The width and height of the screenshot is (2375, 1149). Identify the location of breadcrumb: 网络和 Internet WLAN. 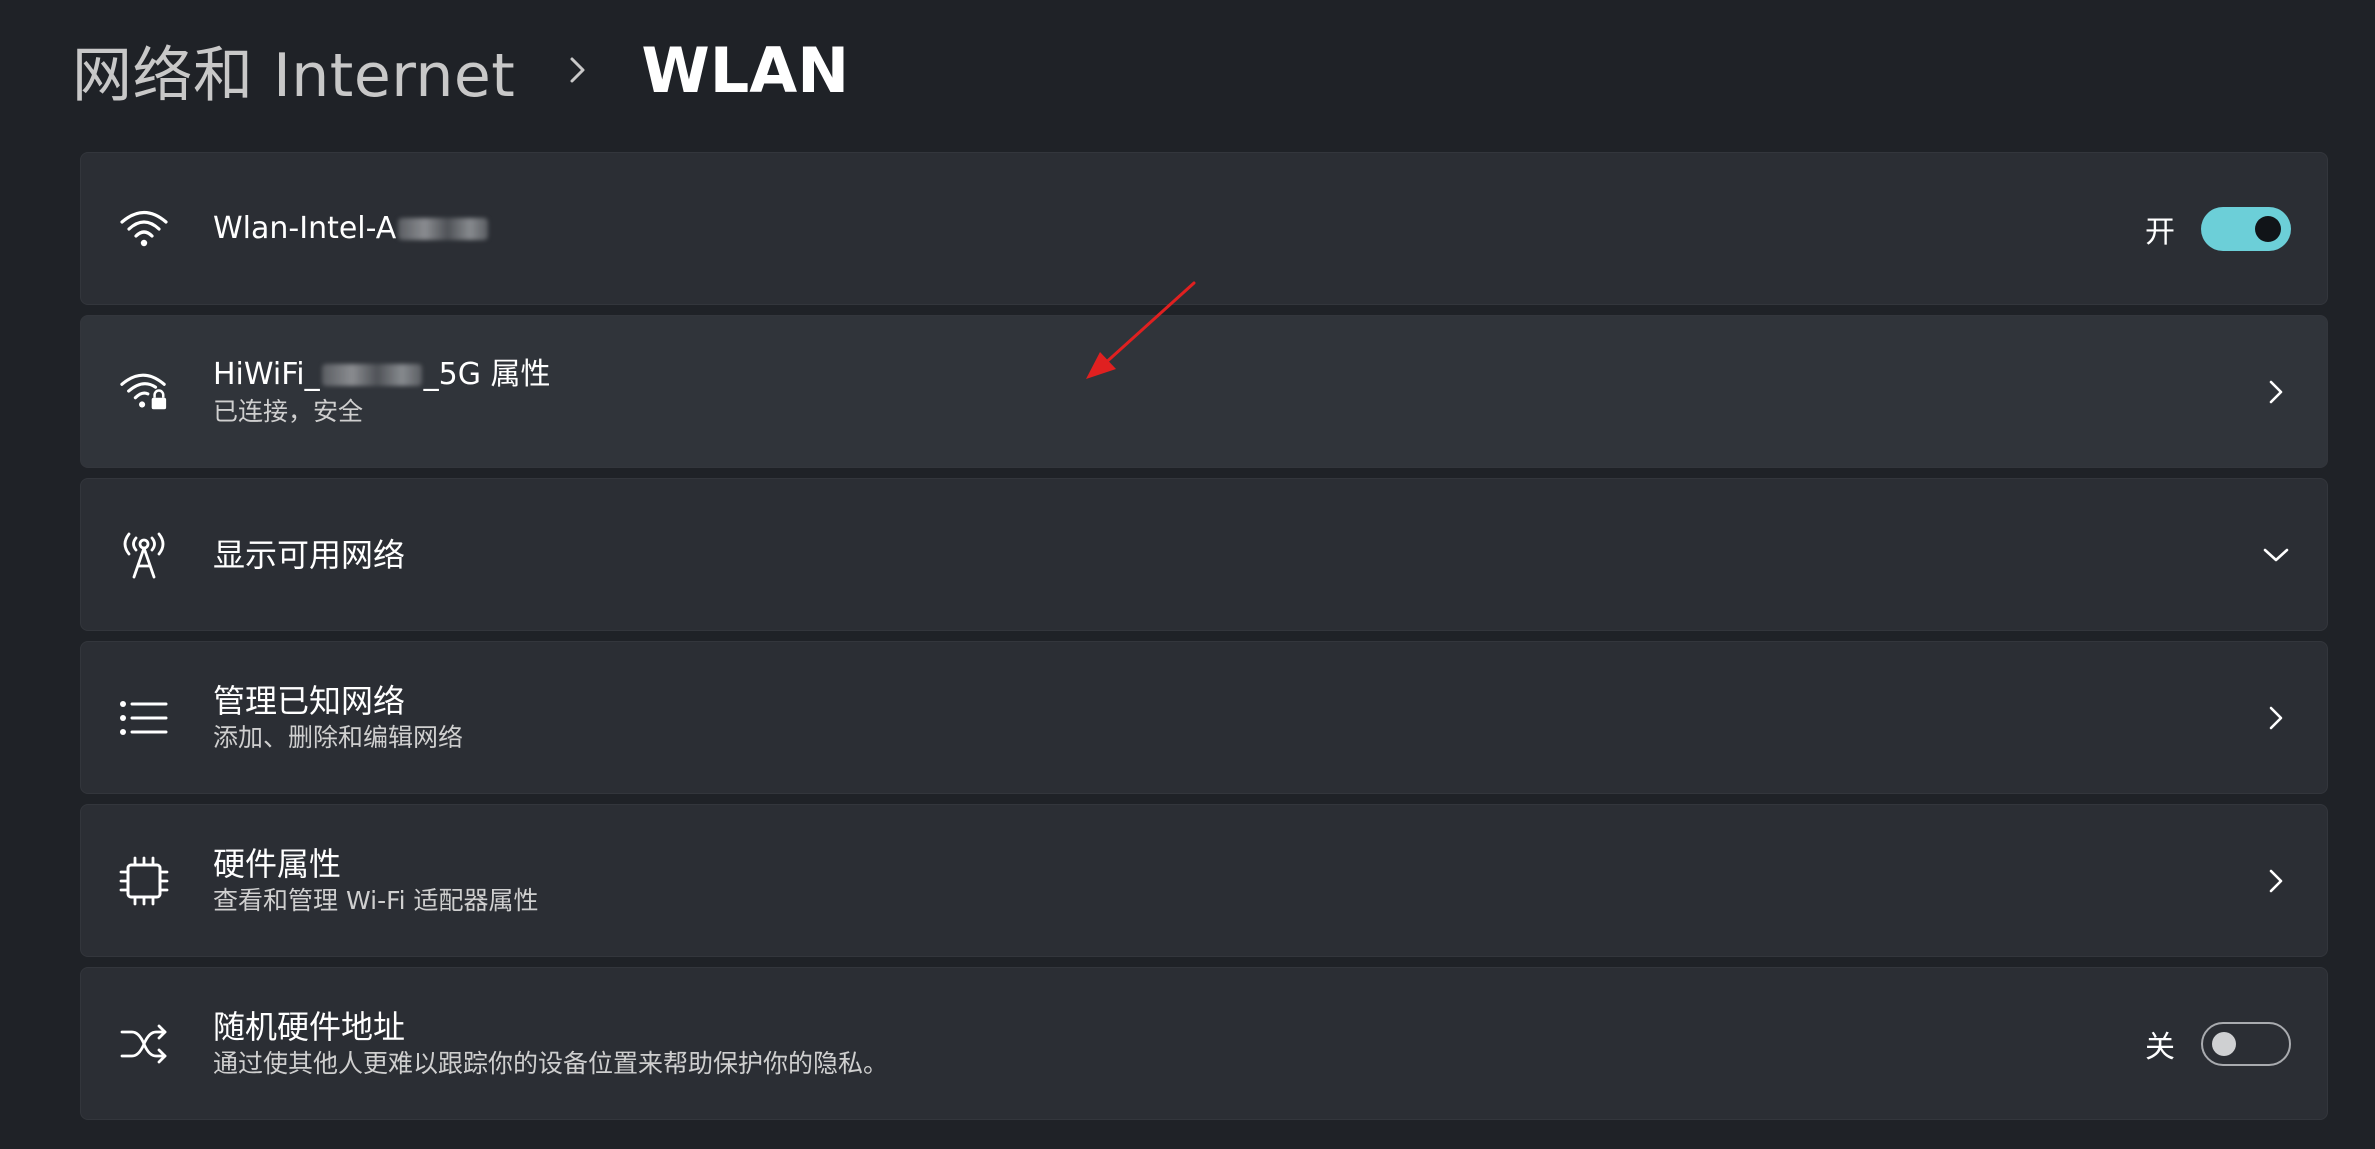
(461, 70).